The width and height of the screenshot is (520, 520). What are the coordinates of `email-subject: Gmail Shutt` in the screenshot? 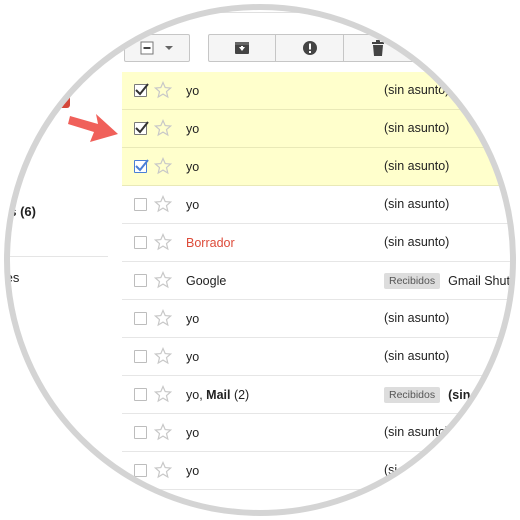 It's located at (480, 281).